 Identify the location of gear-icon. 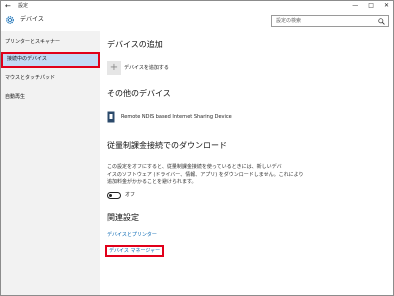
(10, 20).